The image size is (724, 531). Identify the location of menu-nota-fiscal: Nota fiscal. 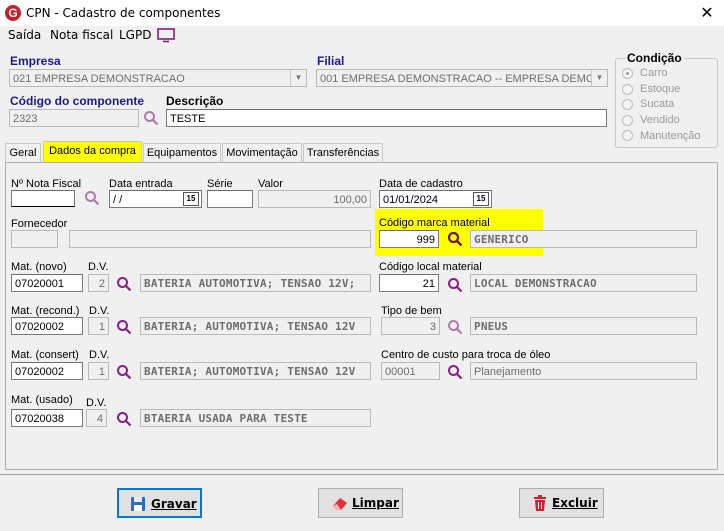
(81, 35).